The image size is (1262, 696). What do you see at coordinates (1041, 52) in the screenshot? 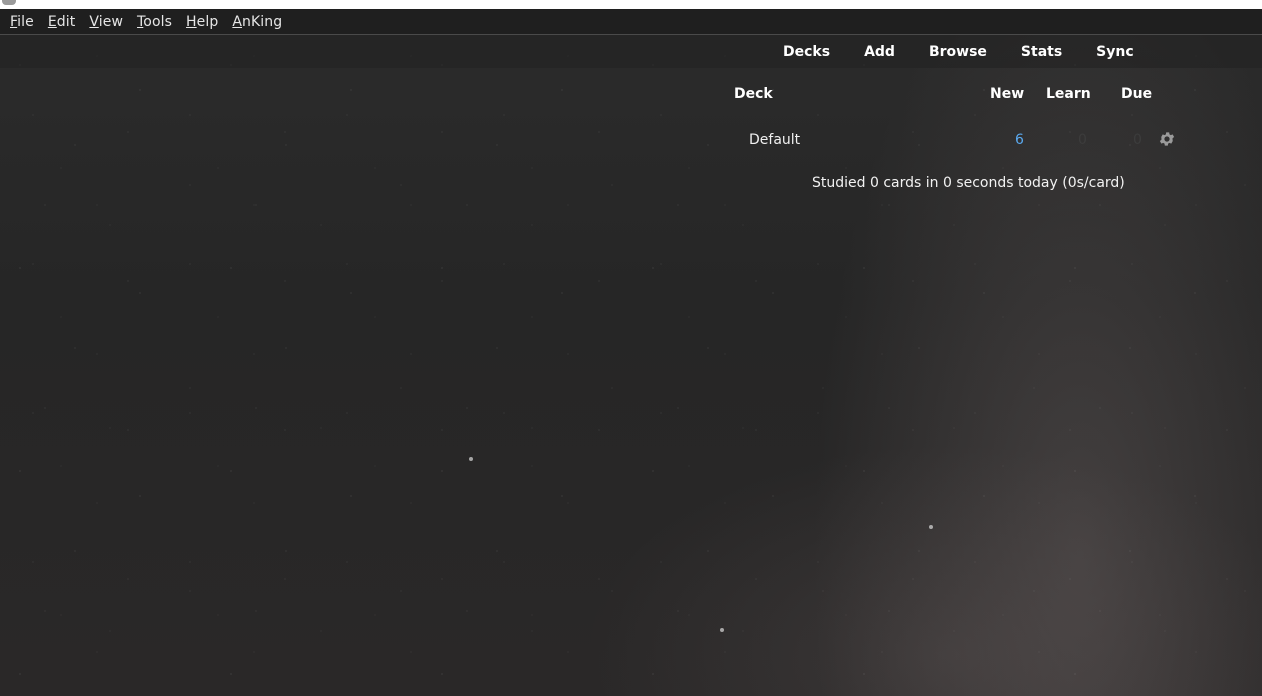
I see `stats-link: Stats` at bounding box center [1041, 52].